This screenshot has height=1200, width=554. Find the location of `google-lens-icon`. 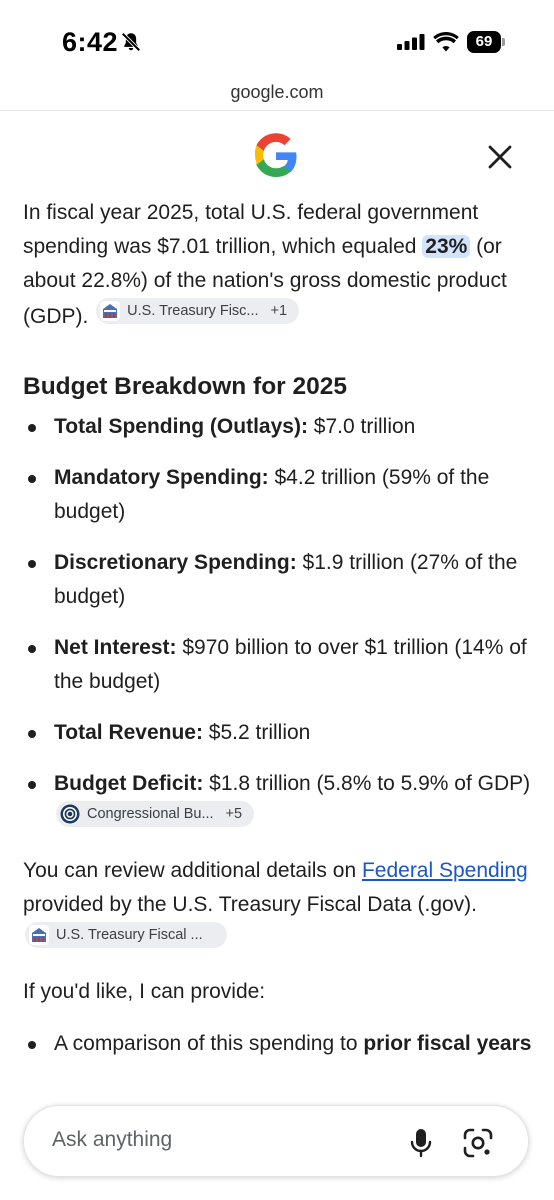

google-lens-icon is located at coordinates (478, 1143).